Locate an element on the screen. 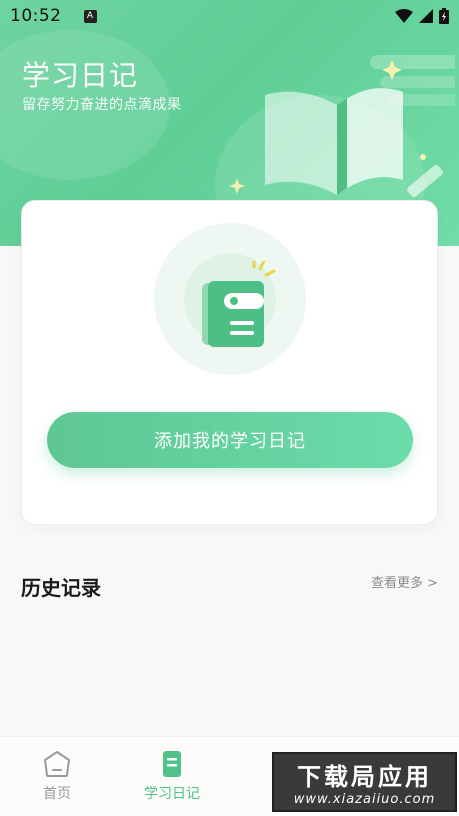  home-icon is located at coordinates (57, 764).